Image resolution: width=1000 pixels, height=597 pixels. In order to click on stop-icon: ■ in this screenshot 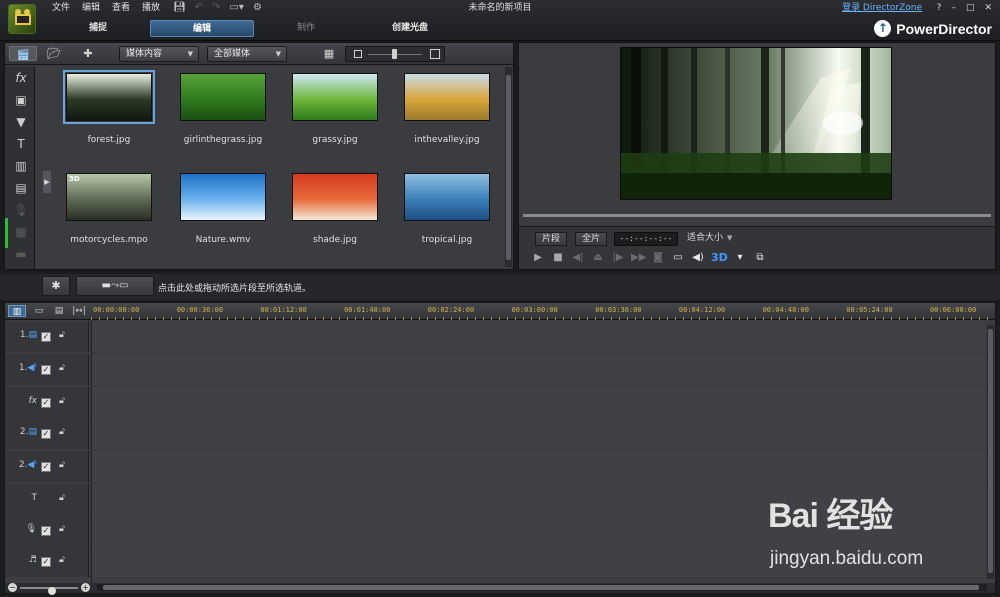, I will do `click(558, 258)`.